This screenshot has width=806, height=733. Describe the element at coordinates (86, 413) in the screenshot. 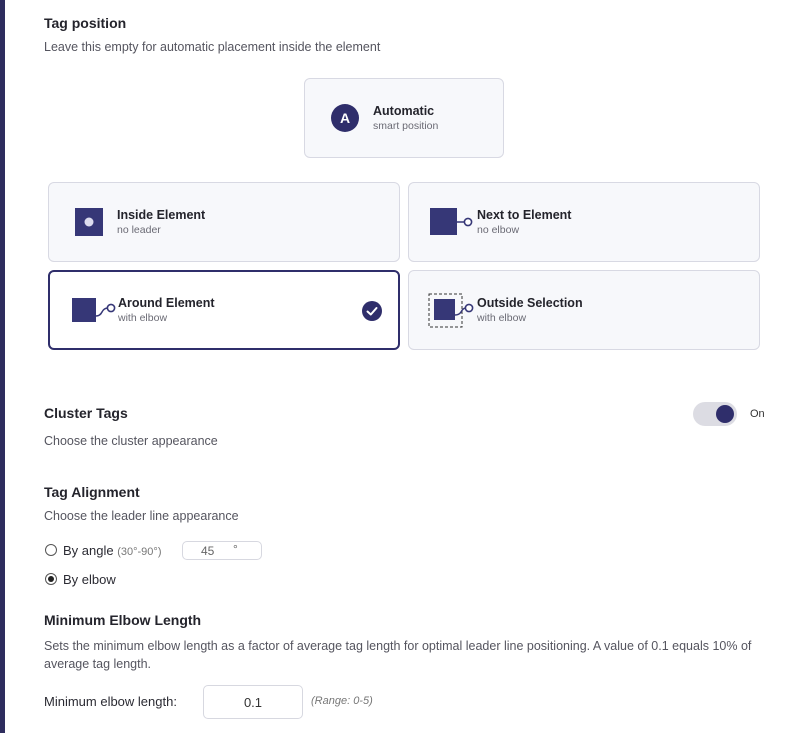

I see `cluster-tags-title: Cluster Tags` at that location.